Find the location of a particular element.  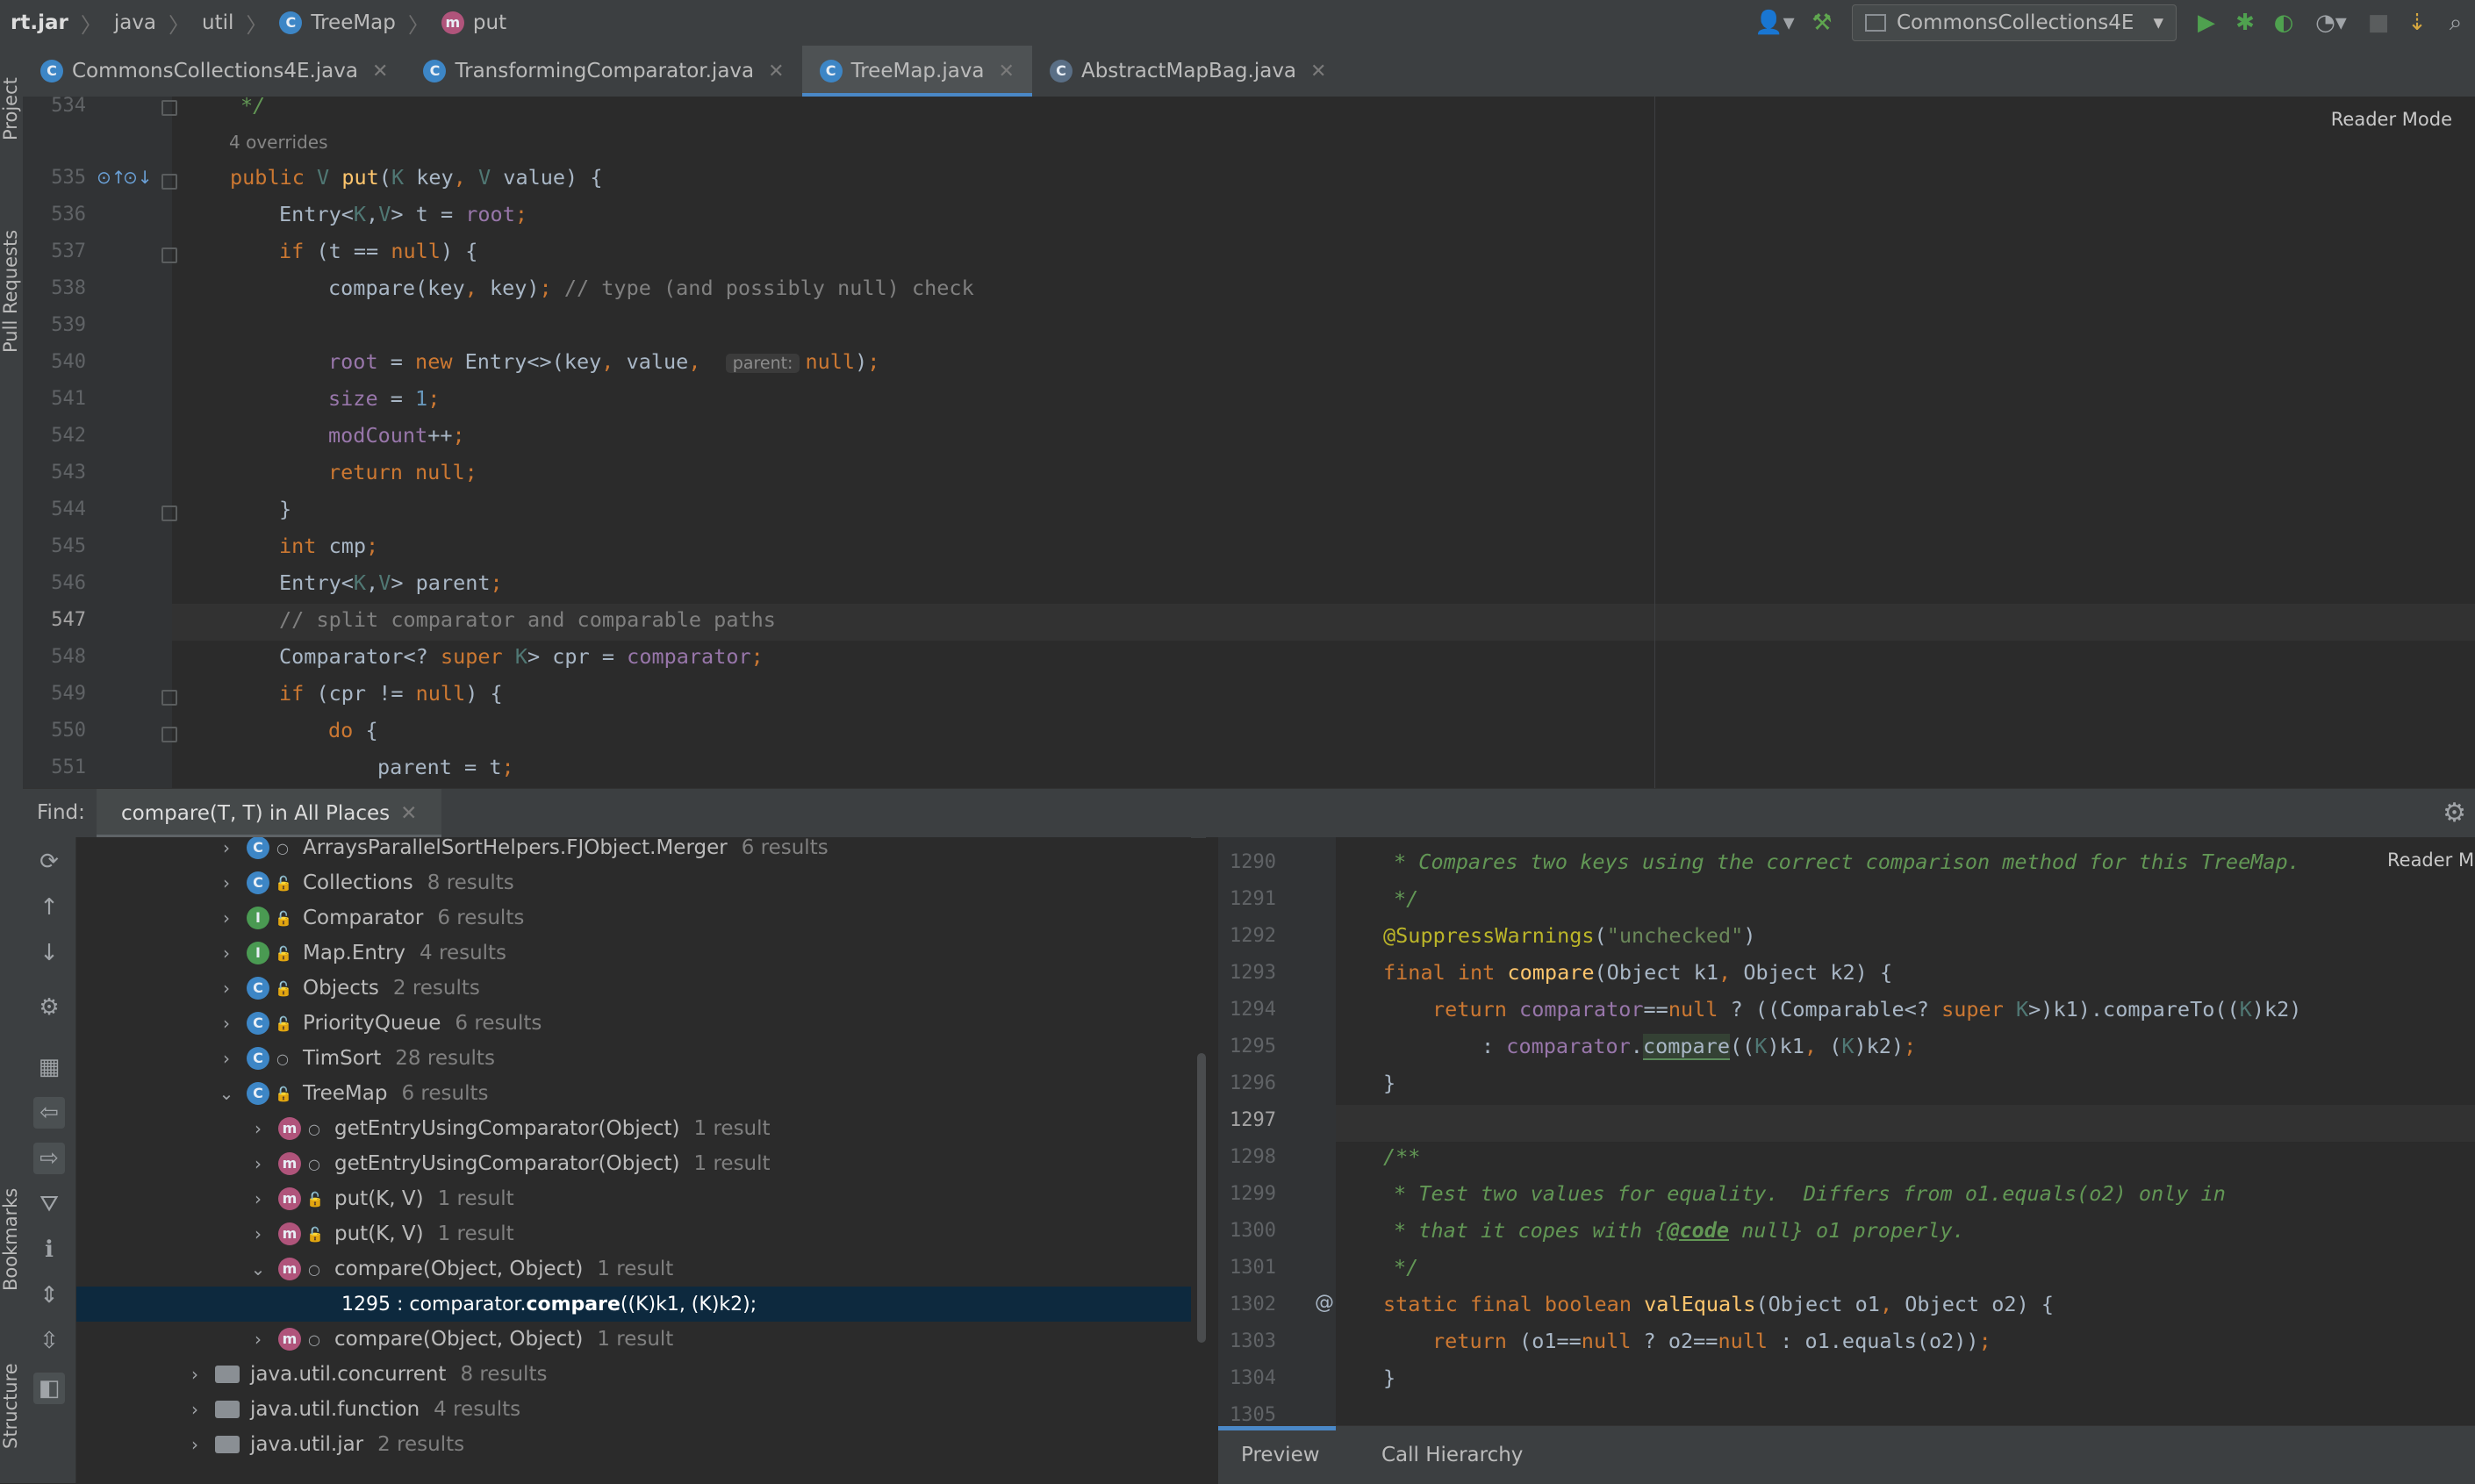

tree-node-label: java.util.function is located at coordinates (335, 1409).